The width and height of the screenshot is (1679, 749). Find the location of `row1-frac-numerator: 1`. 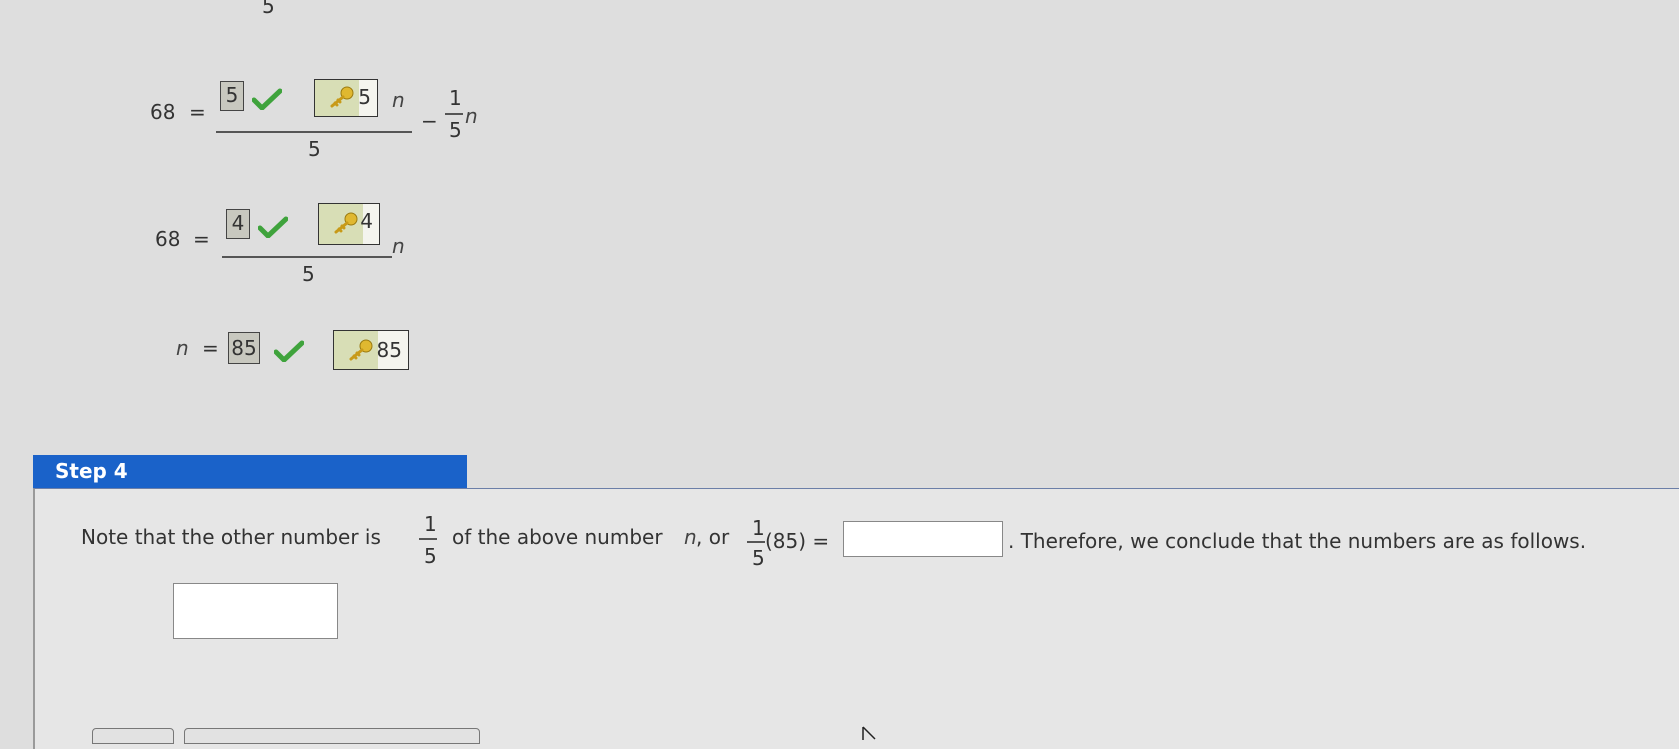

row1-frac-numerator: 1 is located at coordinates (455, 98).